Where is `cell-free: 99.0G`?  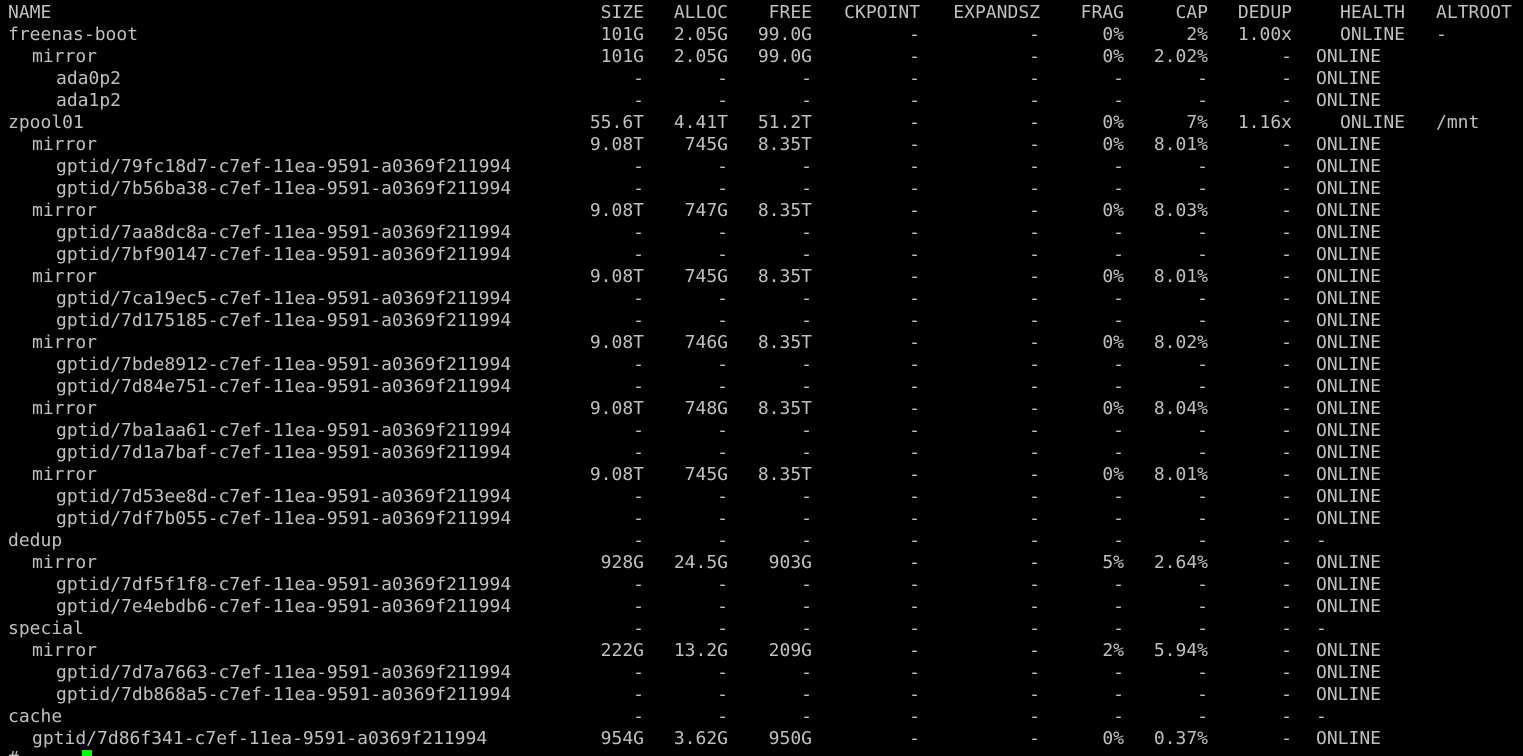
cell-free: 99.0G is located at coordinates (784, 34).